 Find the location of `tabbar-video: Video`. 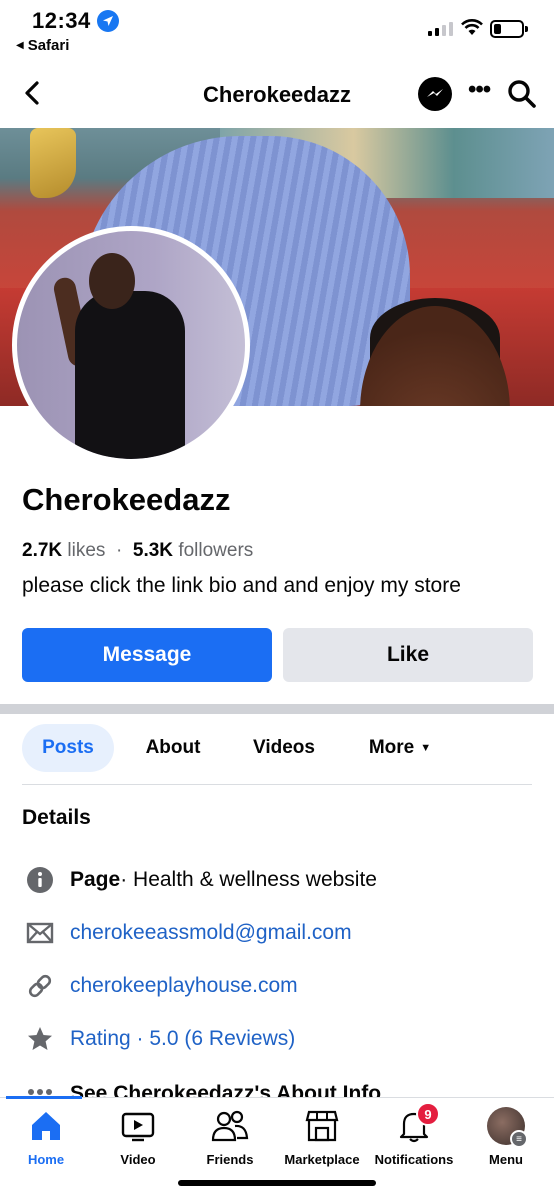

tabbar-video: Video is located at coordinates (138, 1136).